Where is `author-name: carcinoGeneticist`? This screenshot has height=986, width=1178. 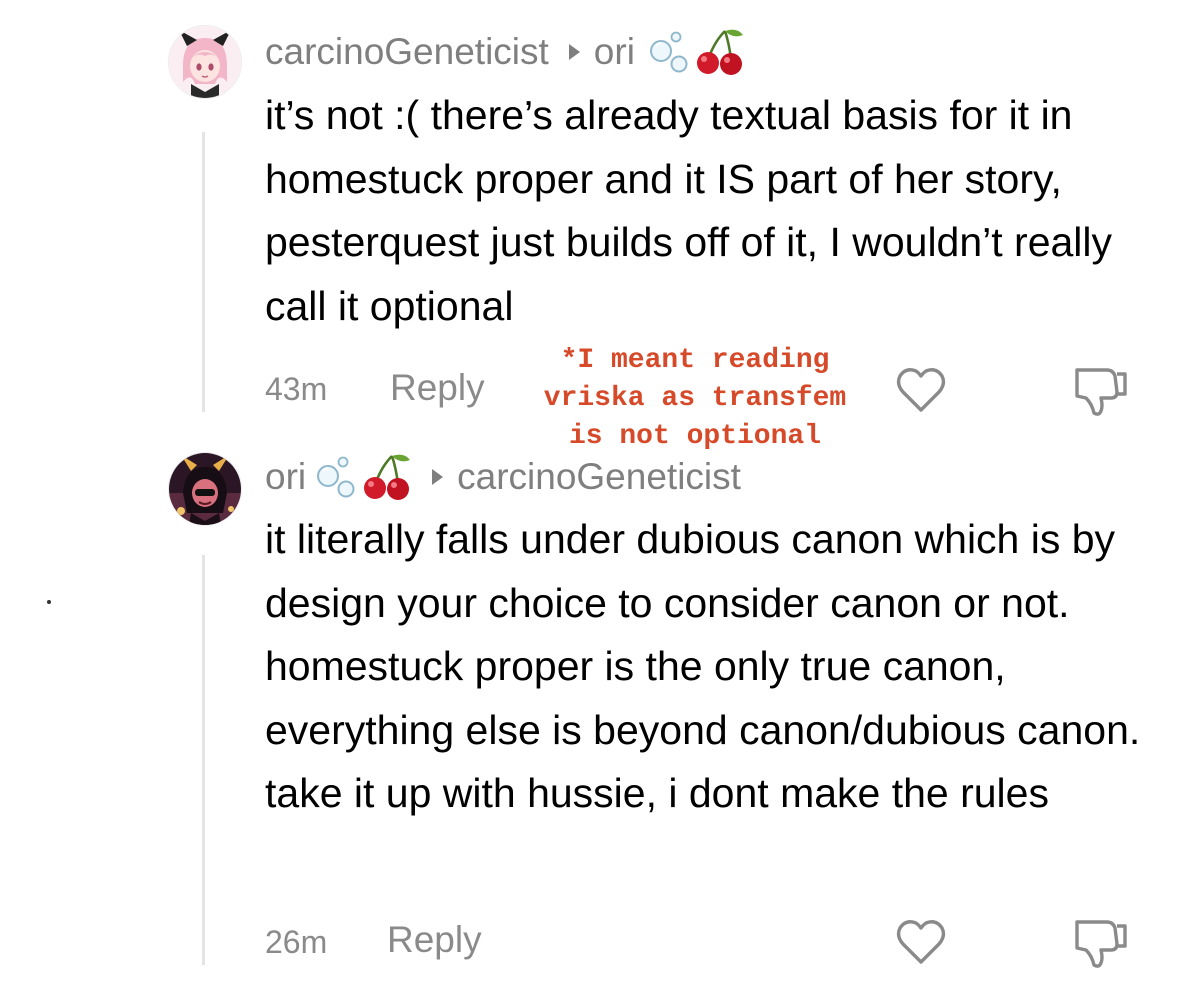 author-name: carcinoGeneticist is located at coordinates (407, 52).